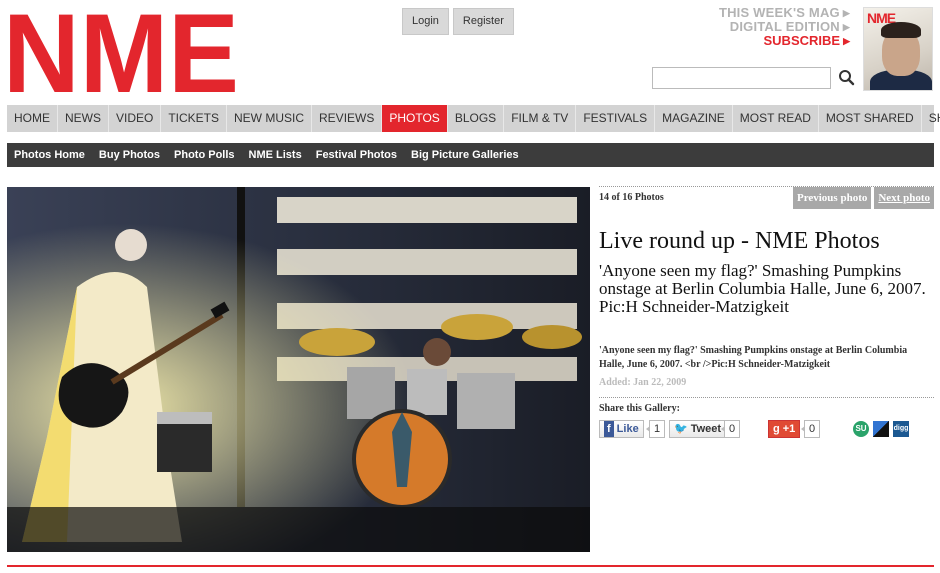 This screenshot has width=940, height=573. I want to click on nav-magazine: MAGAZINE, so click(694, 118).